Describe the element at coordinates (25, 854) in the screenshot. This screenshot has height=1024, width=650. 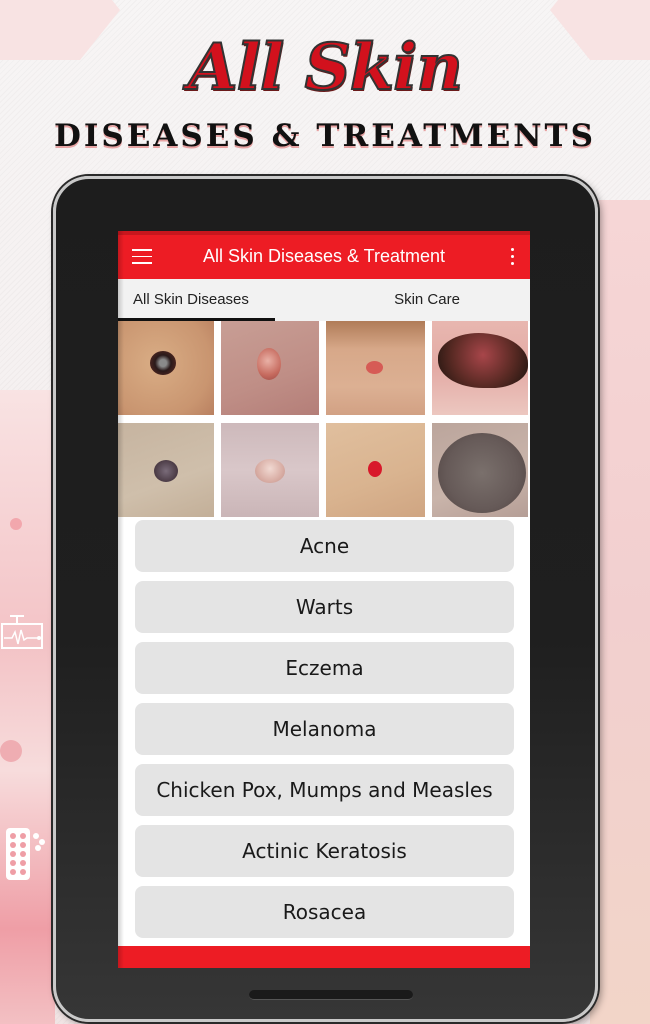
I see `pill-blister-icon` at that location.